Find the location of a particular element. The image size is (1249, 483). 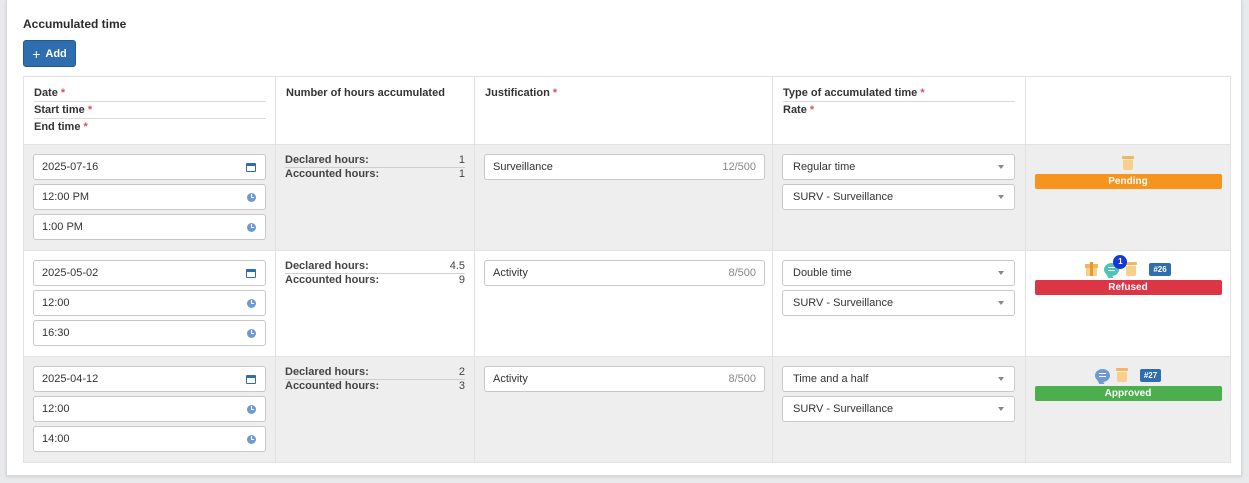

datetime-cell: 2025-07-16 12:00 PM 1:00 PM is located at coordinates (149, 197).